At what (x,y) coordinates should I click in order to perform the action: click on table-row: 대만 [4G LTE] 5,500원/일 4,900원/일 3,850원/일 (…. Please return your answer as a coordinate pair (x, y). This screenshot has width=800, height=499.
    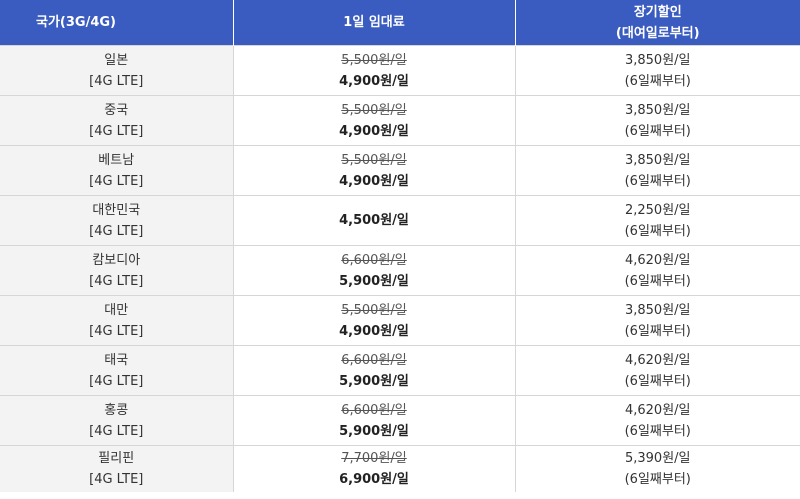
    Looking at the image, I should click on (400, 320).